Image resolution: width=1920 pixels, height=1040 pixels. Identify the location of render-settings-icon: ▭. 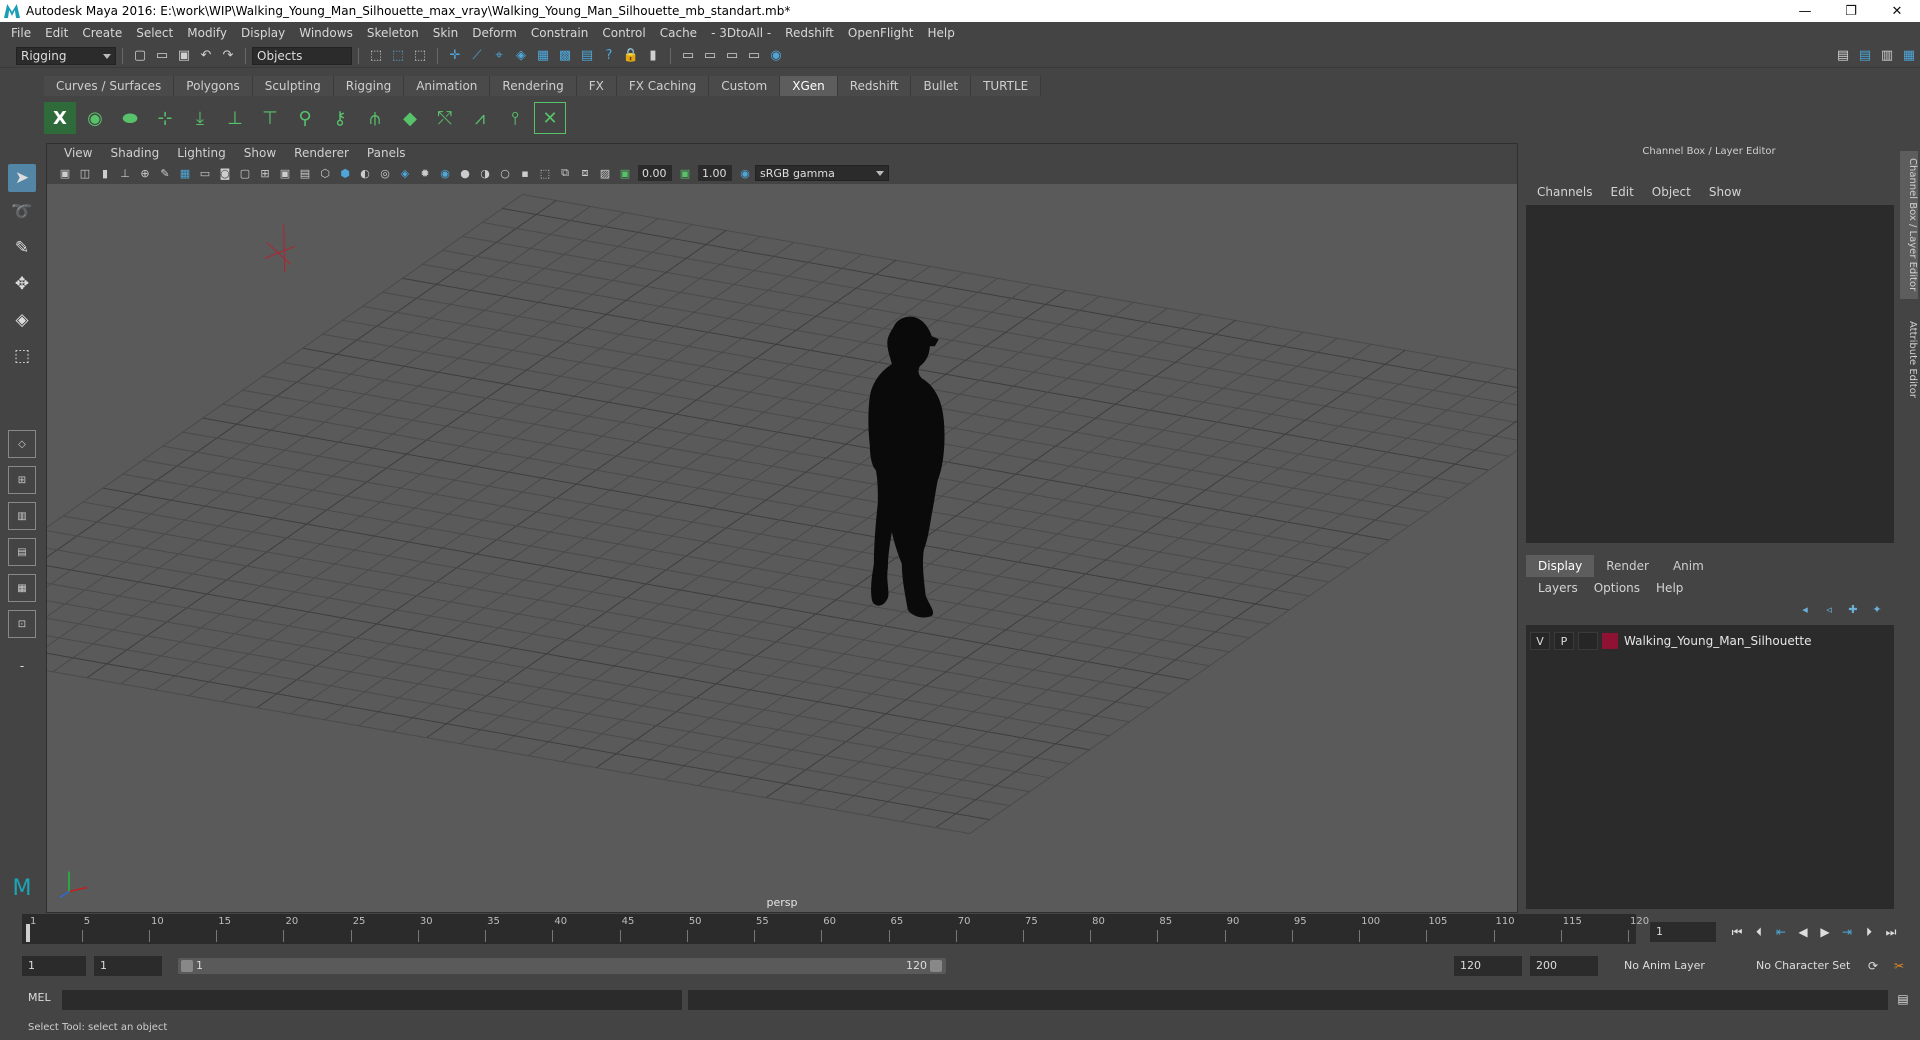
(732, 56).